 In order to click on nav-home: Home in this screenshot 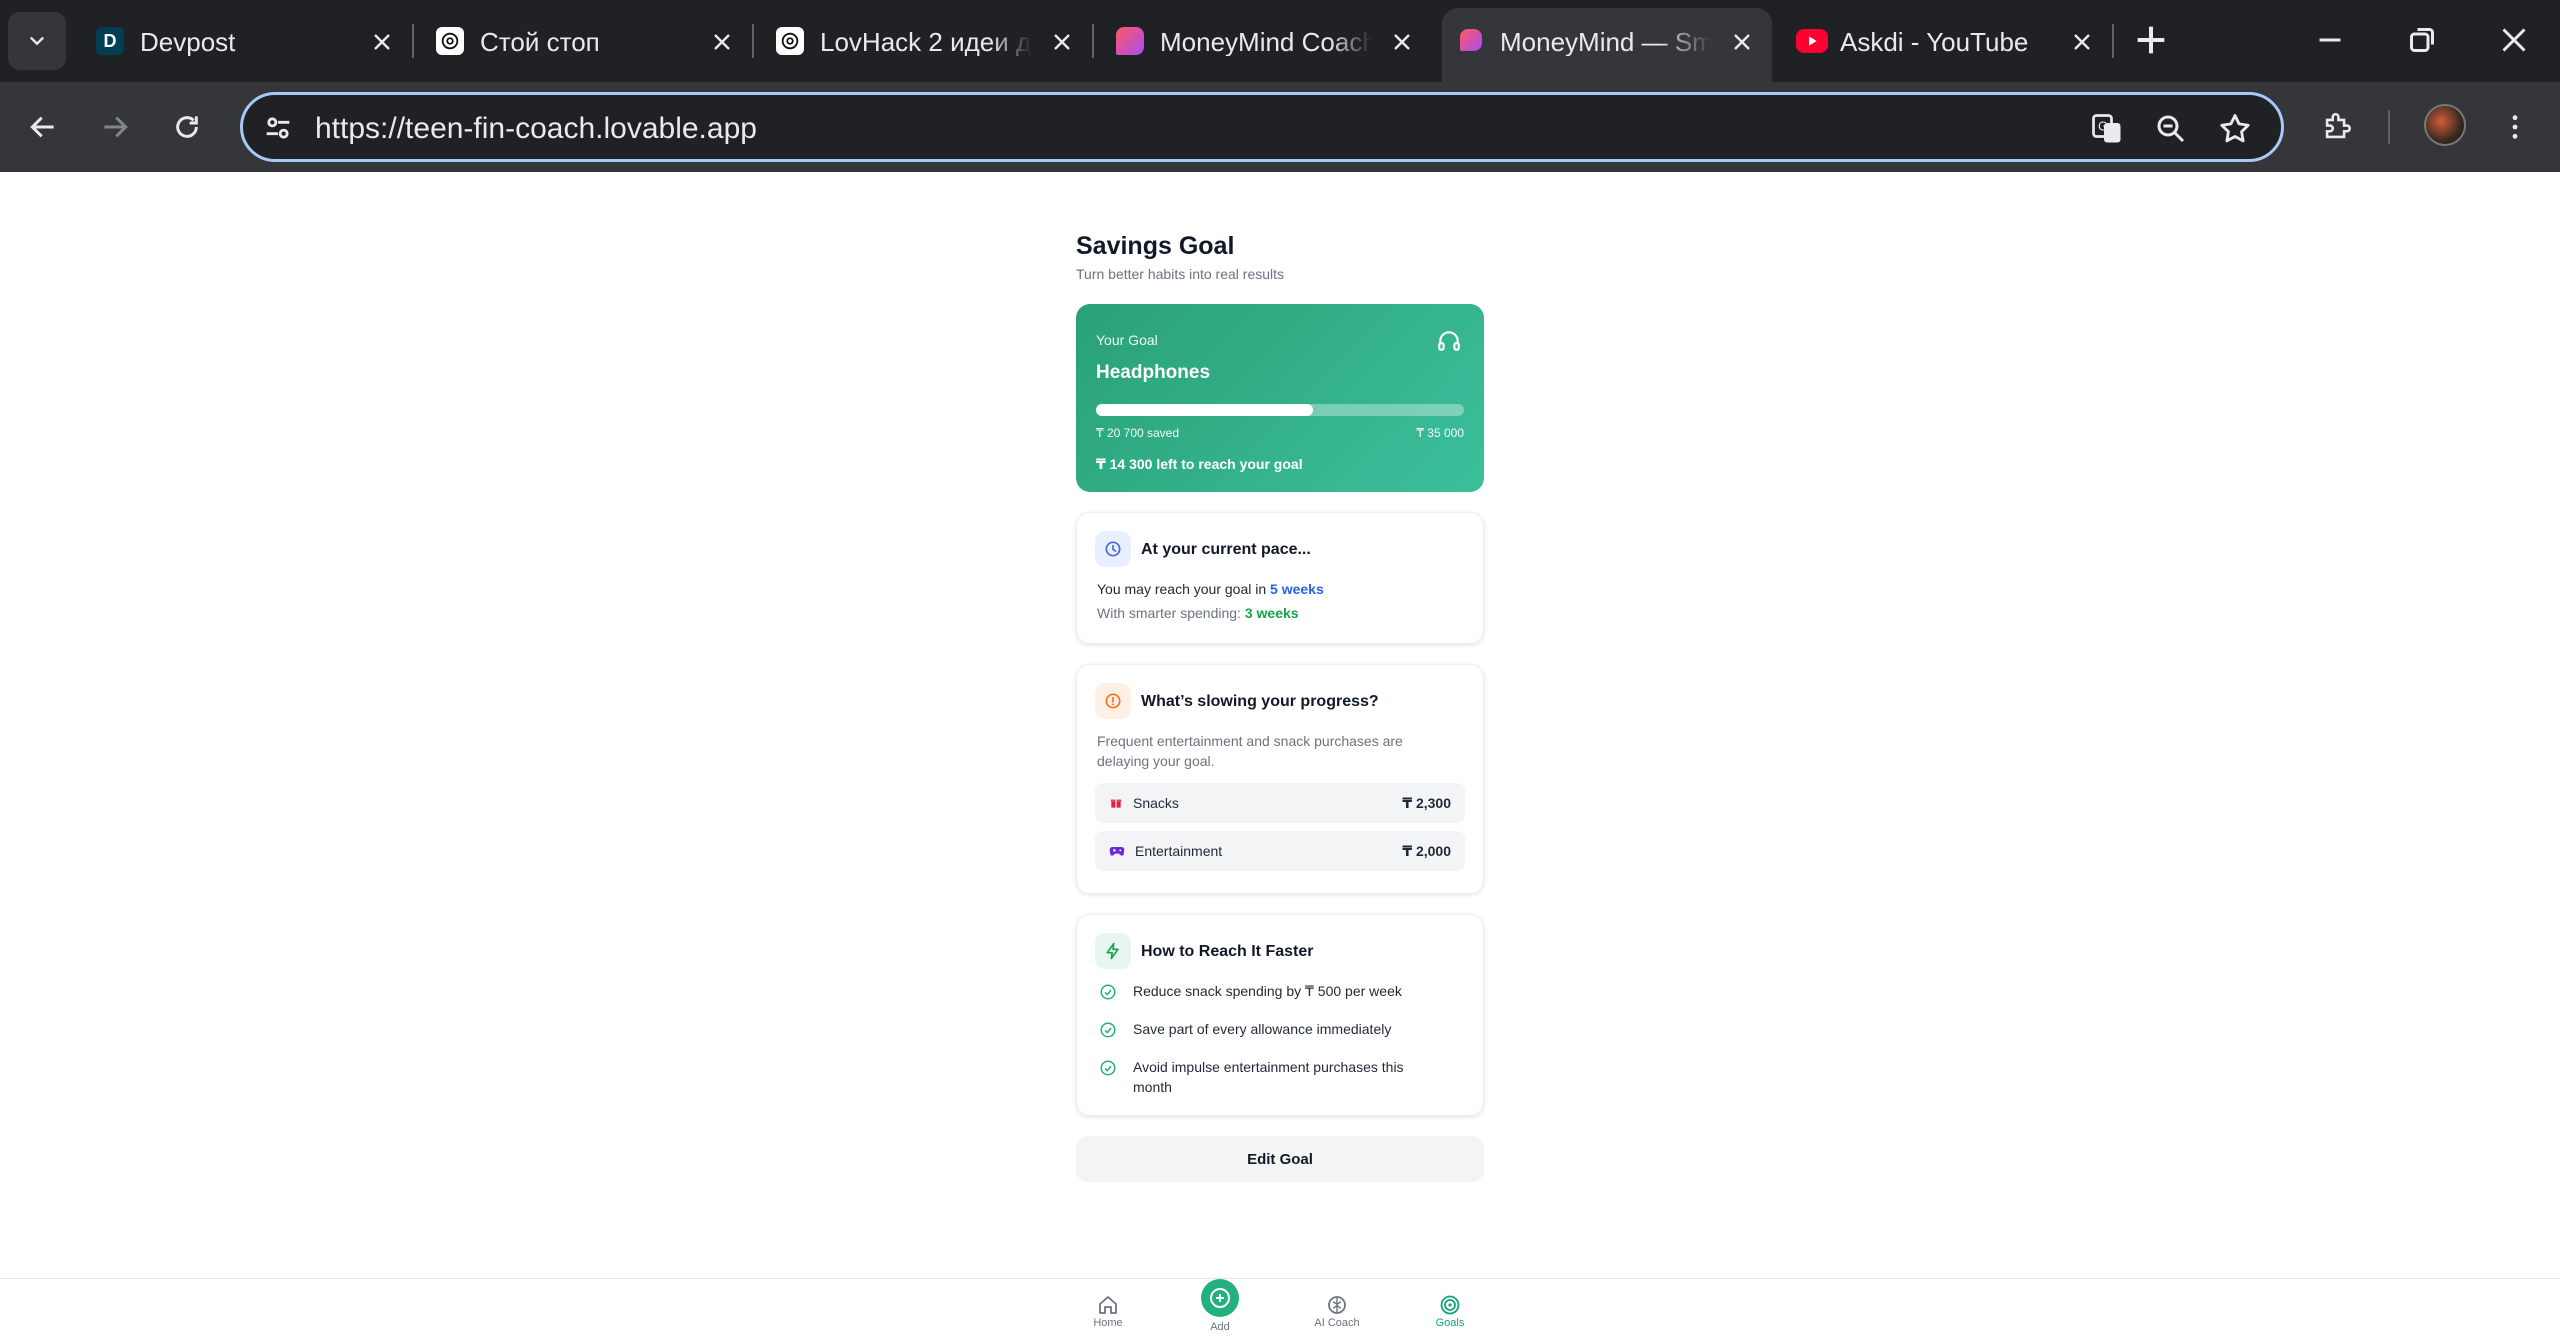, I will do `click(1108, 1311)`.